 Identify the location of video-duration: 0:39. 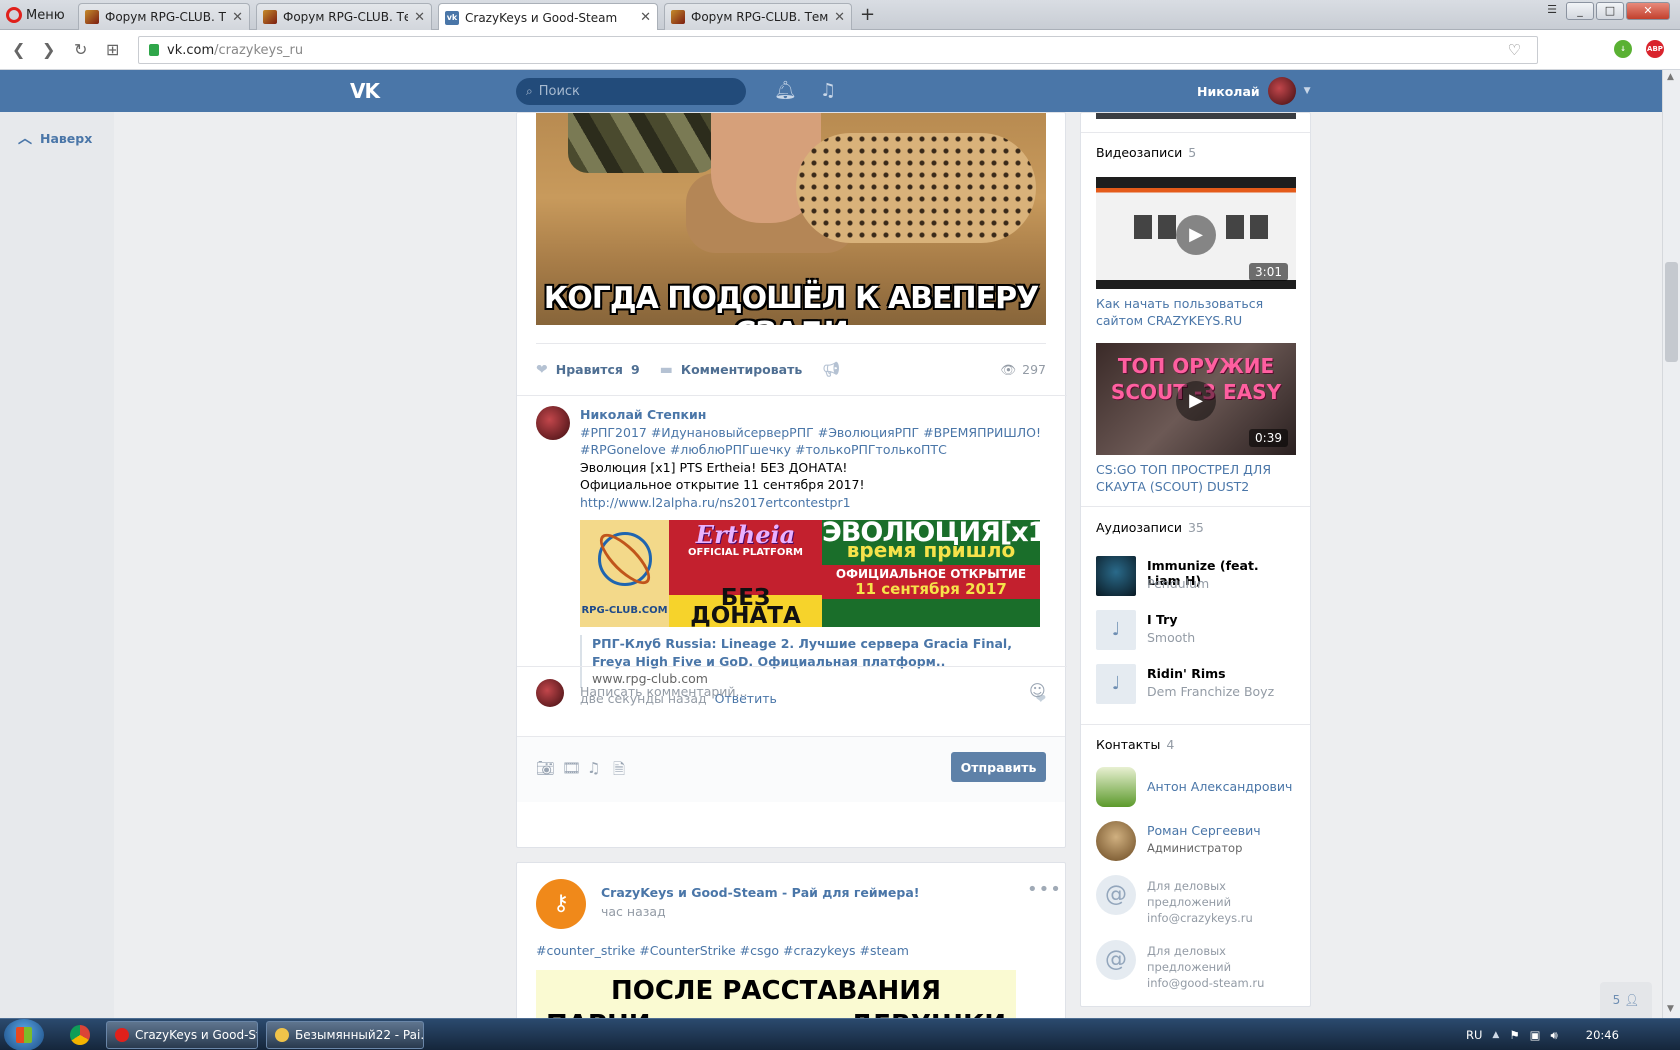
(1268, 438).